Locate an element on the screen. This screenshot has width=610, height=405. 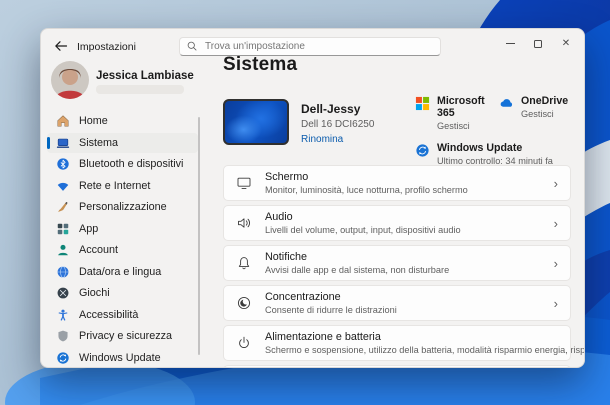
microsoft-365-icon is located at coordinates (422, 103).